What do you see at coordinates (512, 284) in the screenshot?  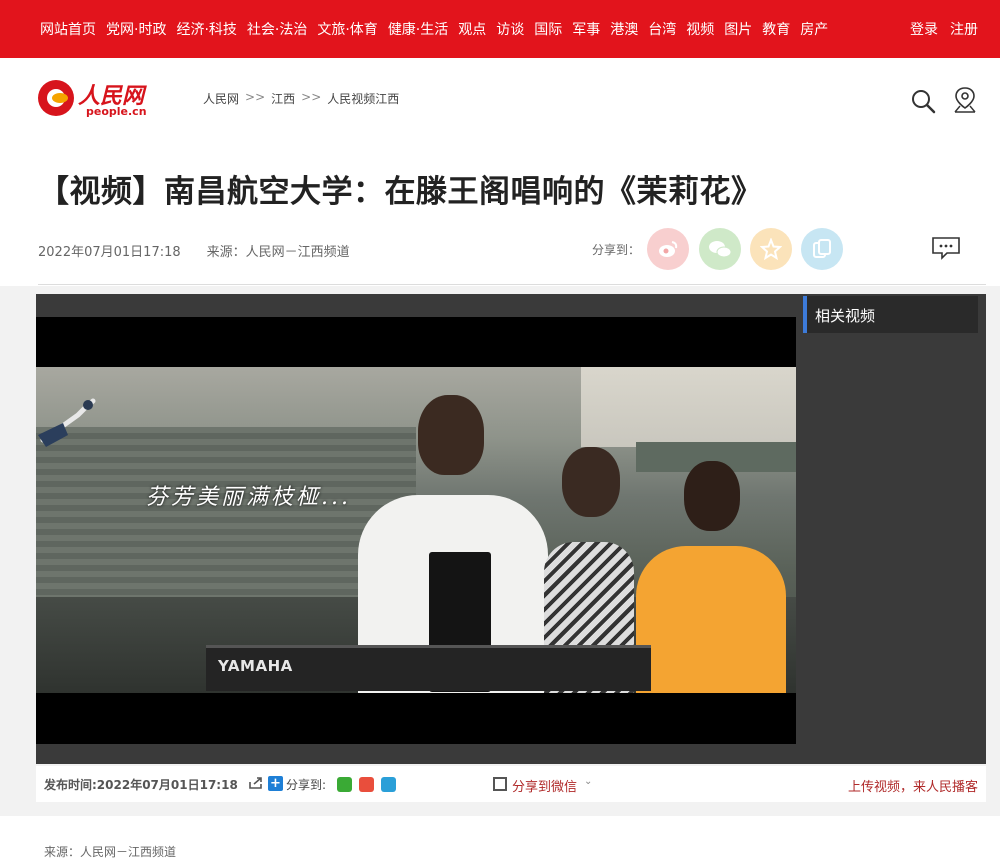 I see `divider` at bounding box center [512, 284].